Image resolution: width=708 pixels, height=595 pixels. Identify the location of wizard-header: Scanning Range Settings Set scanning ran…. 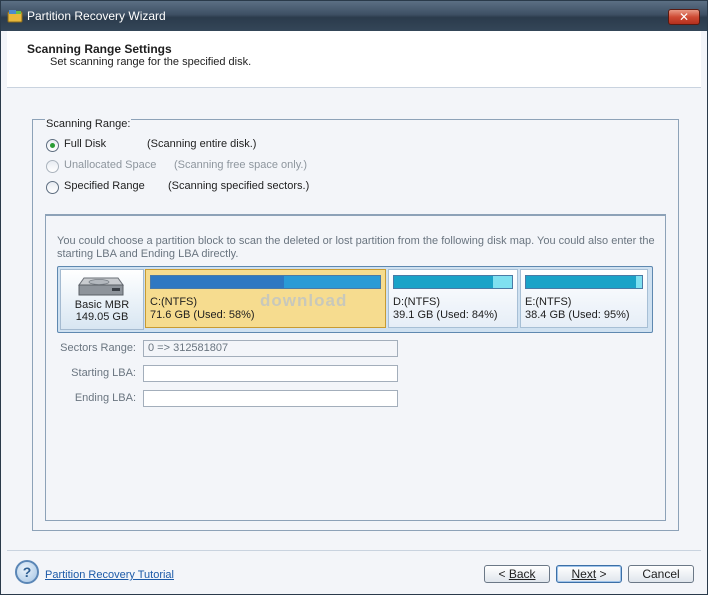
(354, 59).